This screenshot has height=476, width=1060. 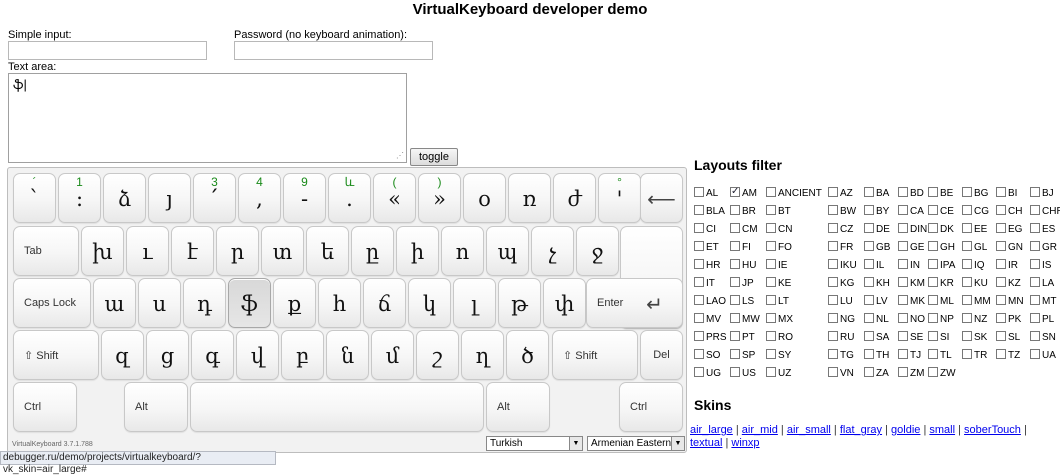 What do you see at coordinates (778, 212) in the screenshot?
I see `layout-checkbox-bt: BT` at bounding box center [778, 212].